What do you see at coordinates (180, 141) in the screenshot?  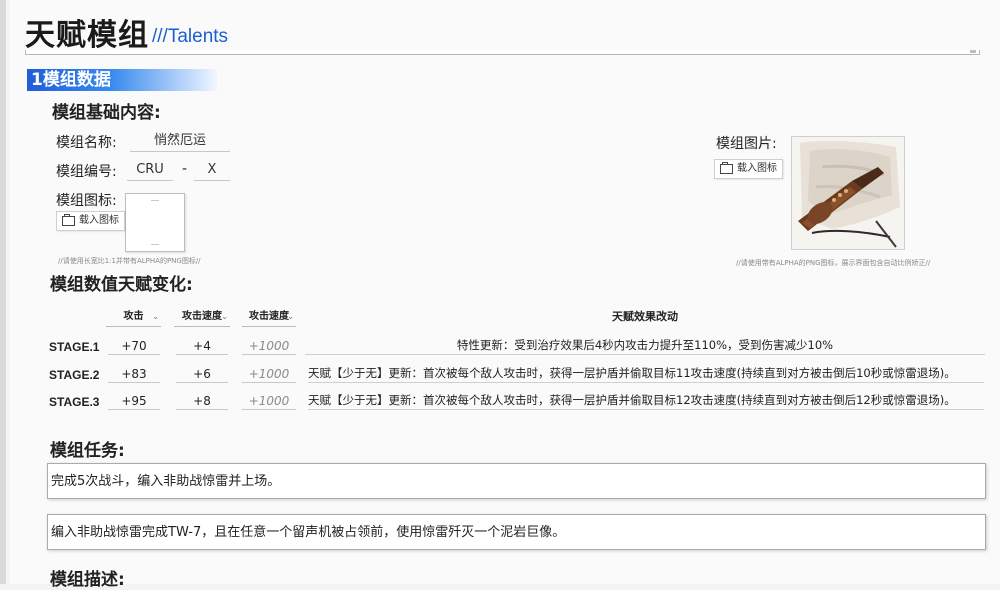 I see `module-name-input: 悄然厄运` at bounding box center [180, 141].